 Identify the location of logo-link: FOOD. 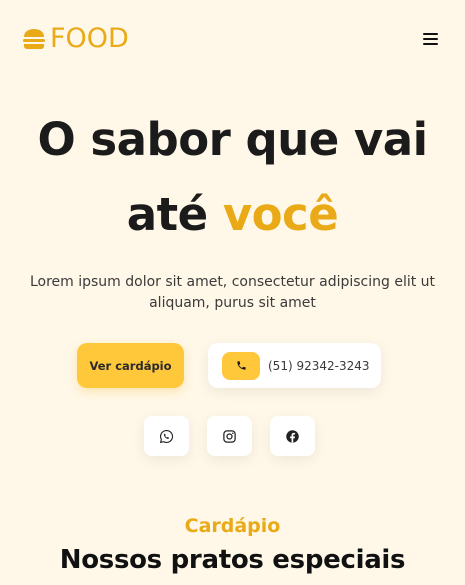
(75, 39).